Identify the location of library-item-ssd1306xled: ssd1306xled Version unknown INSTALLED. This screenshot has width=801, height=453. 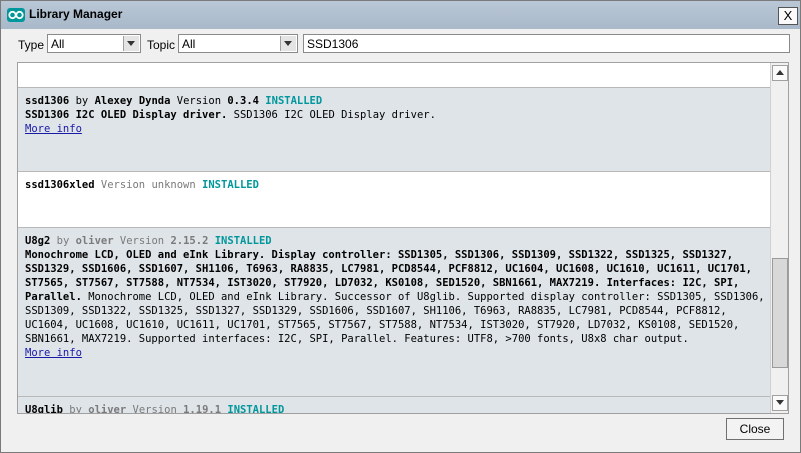
(394, 200).